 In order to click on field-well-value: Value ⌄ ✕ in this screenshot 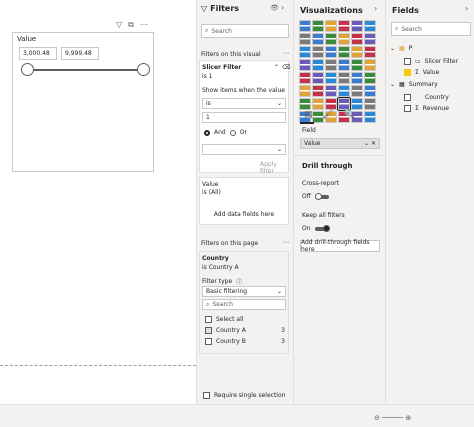, I will do `click(340, 143)`.